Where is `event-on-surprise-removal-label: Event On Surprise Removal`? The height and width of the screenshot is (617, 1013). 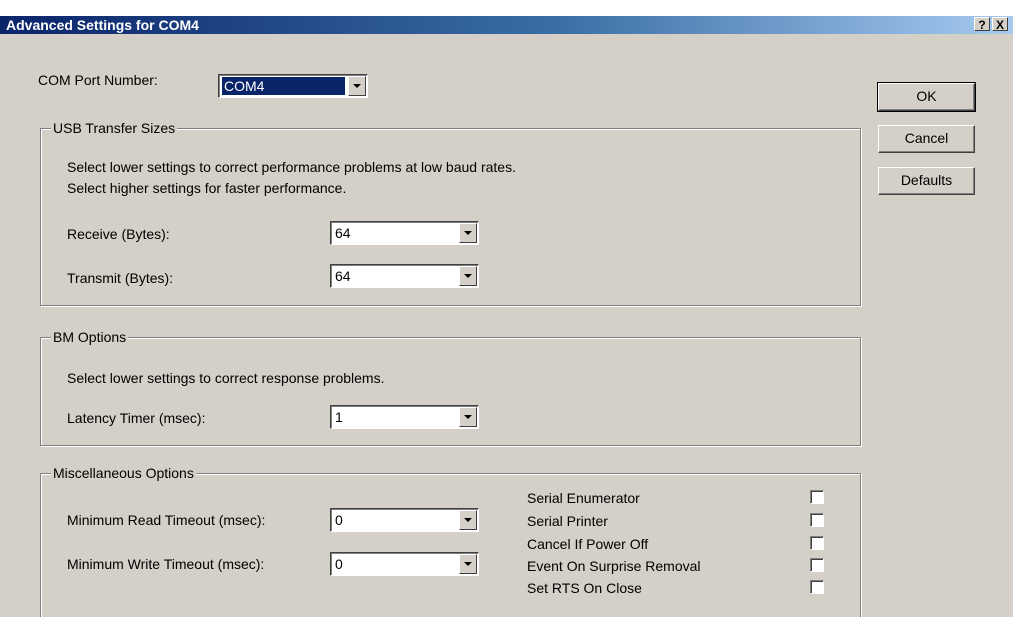
event-on-surprise-removal-label: Event On Surprise Removal is located at coordinates (614, 566).